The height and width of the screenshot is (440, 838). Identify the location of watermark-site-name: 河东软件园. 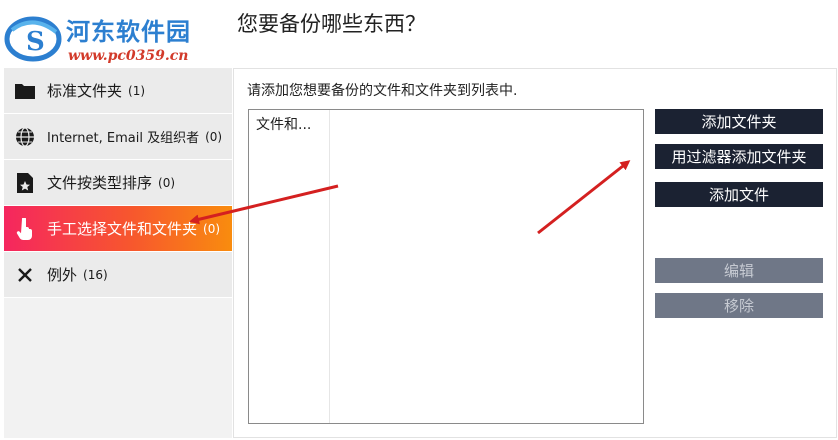
(128, 31).